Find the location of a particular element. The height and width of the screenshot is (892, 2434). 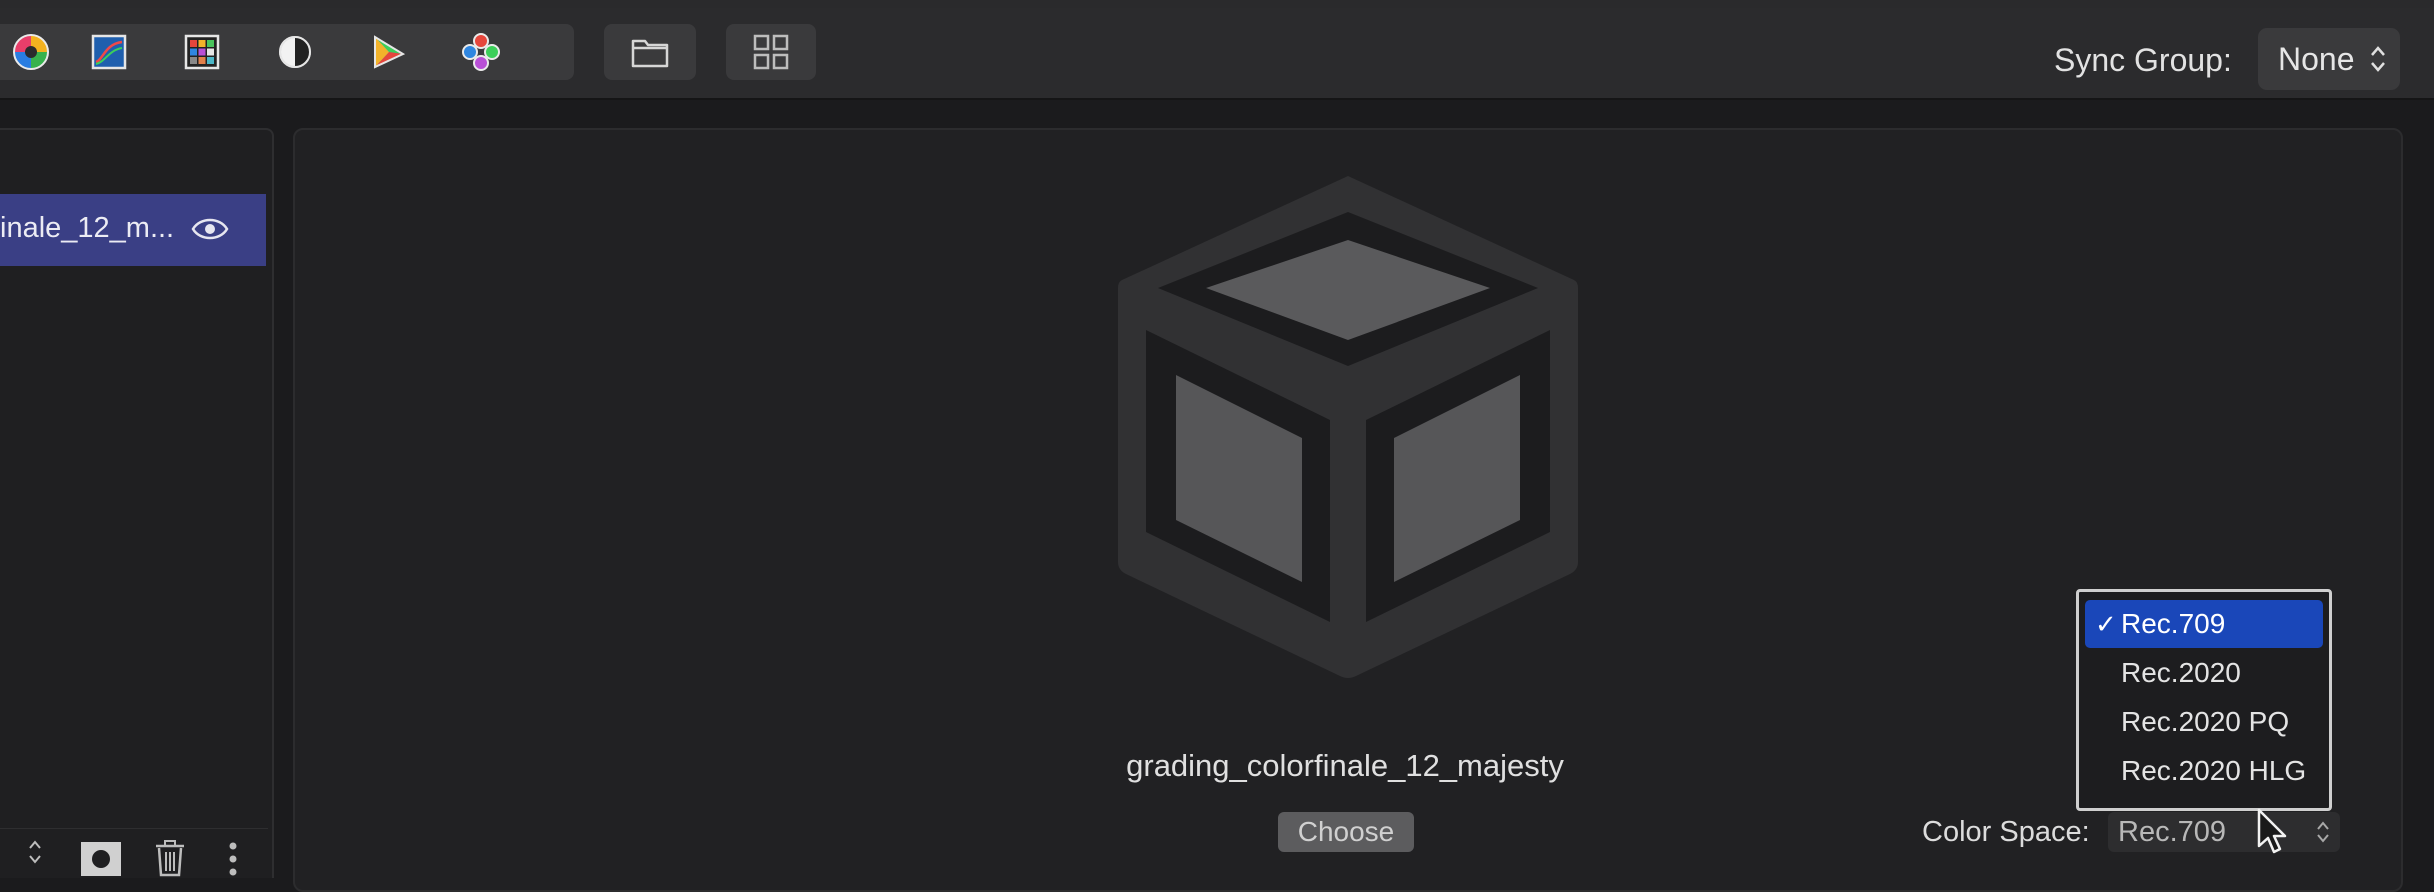

color-board-icon is located at coordinates (201, 52).